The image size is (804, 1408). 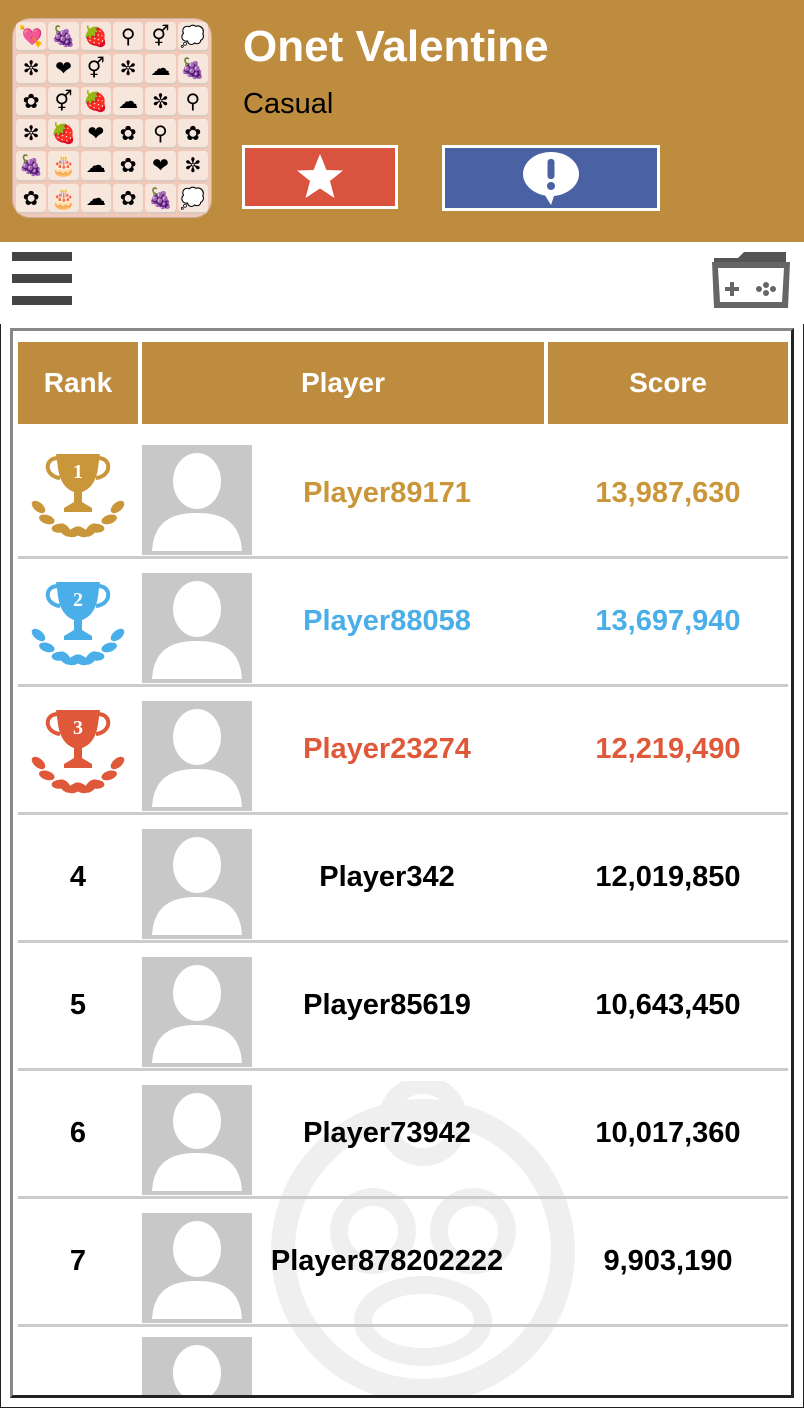 I want to click on player-header: Player, so click(x=343, y=383).